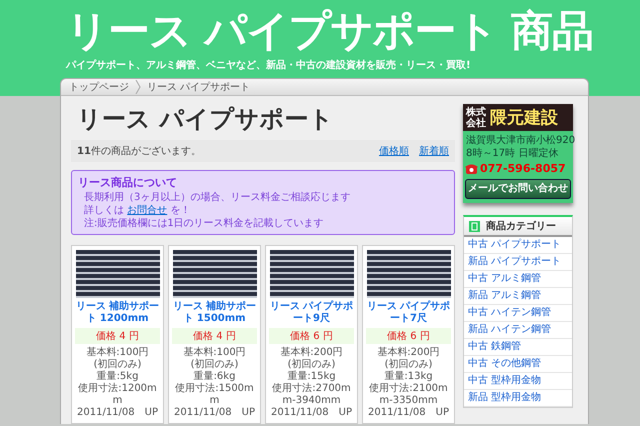 This screenshot has width=640, height=426. Describe the element at coordinates (518, 262) in the screenshot. I see `category-link: 新品 パイプサポート` at that location.